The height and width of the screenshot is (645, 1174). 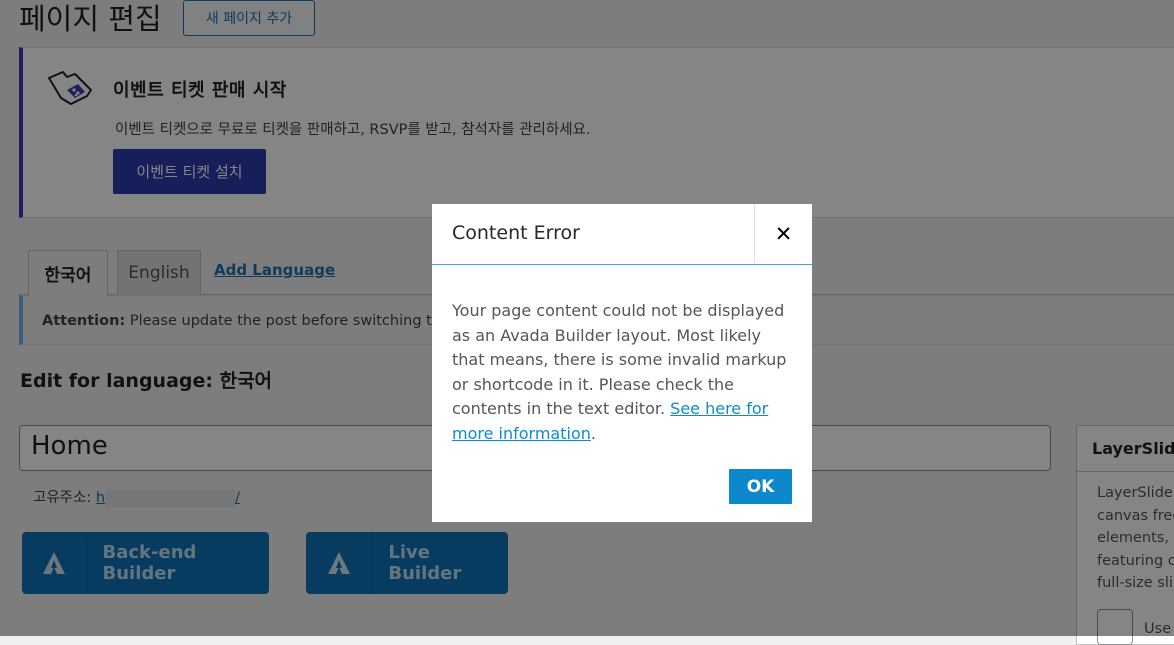 What do you see at coordinates (783, 233) in the screenshot?
I see `close-icon: ✕` at bounding box center [783, 233].